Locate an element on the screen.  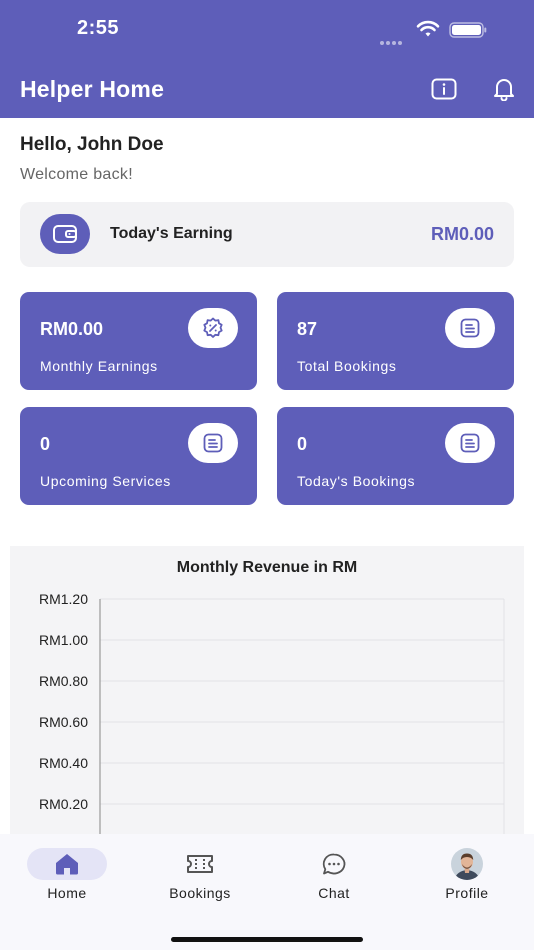
nav-chat-label: Chat is located at coordinates (334, 893).